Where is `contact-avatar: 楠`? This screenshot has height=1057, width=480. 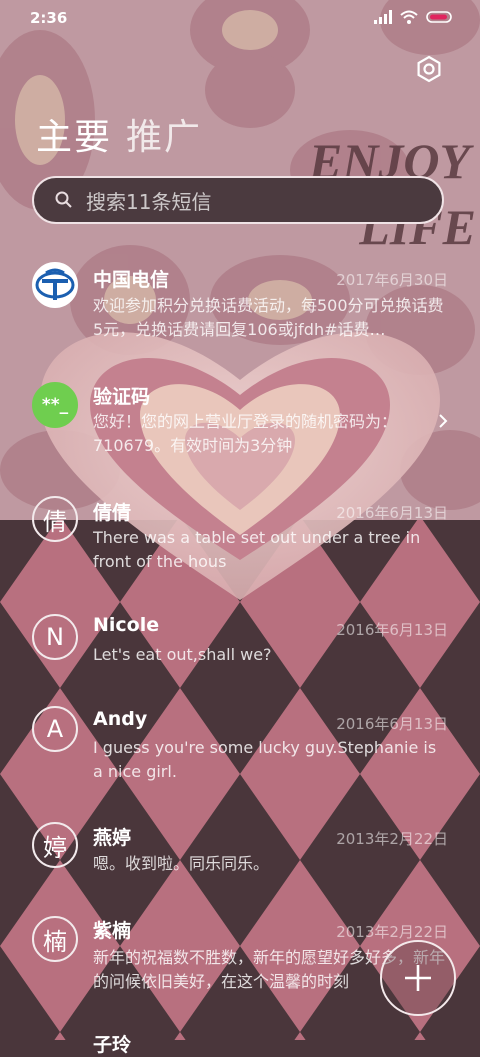
contact-avatar: 楠 is located at coordinates (55, 939).